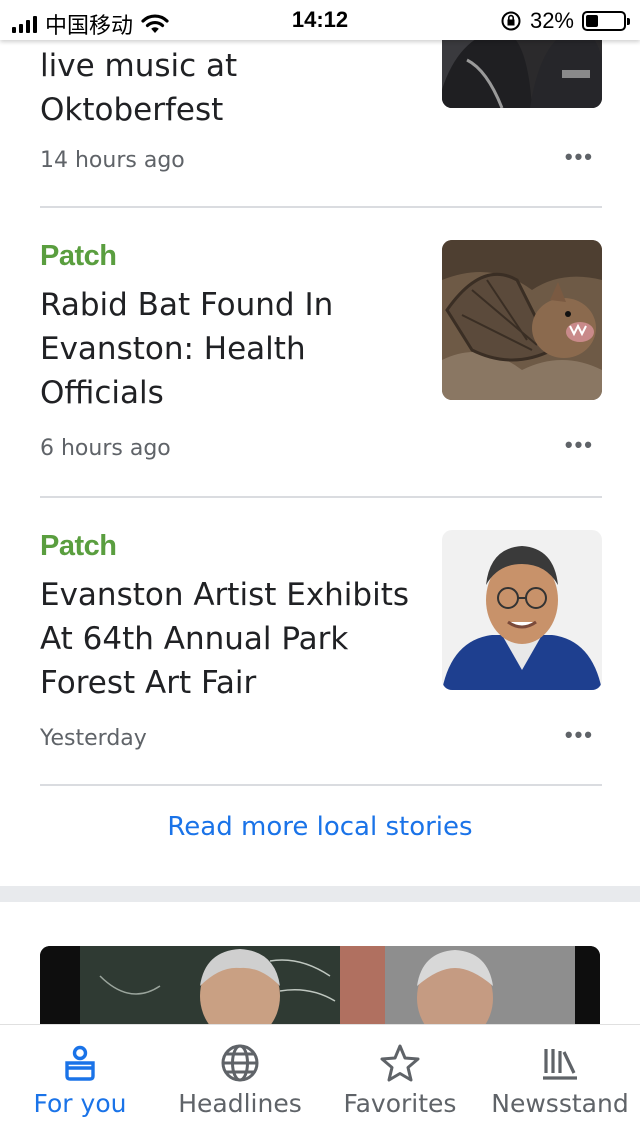  What do you see at coordinates (112, 160) in the screenshot?
I see `article-time: 14 hours ago` at bounding box center [112, 160].